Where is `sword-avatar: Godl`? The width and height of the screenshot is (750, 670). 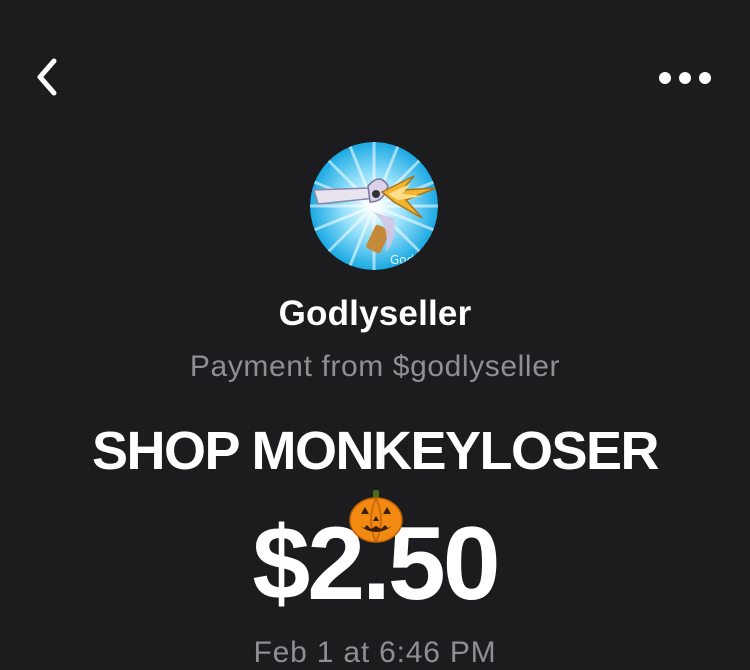
sword-avatar: Godl is located at coordinates (374, 206).